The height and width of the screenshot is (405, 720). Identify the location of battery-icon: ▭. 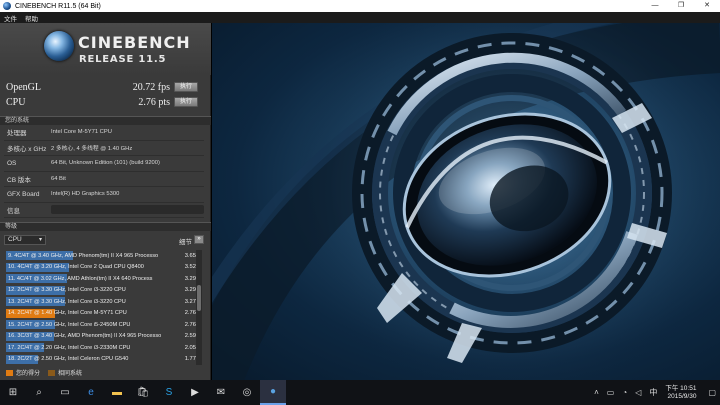
(611, 392).